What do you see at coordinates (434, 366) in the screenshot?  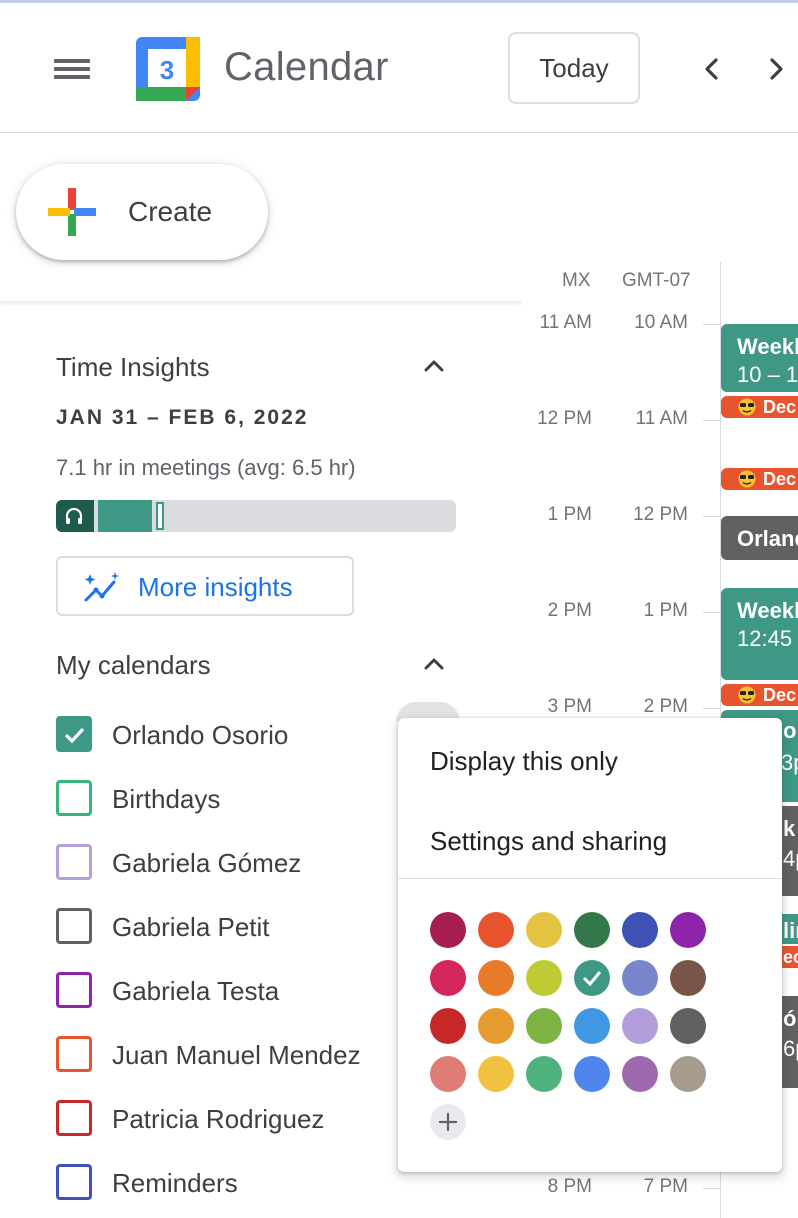 I see `collapse-time-insights-chevron-up-icon` at bounding box center [434, 366].